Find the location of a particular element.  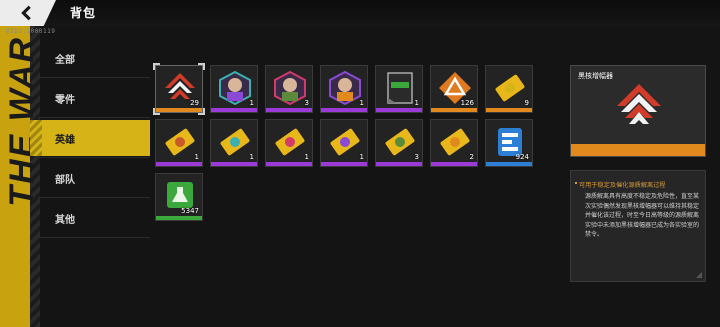

item-quantity: 2 is located at coordinates (471, 157).